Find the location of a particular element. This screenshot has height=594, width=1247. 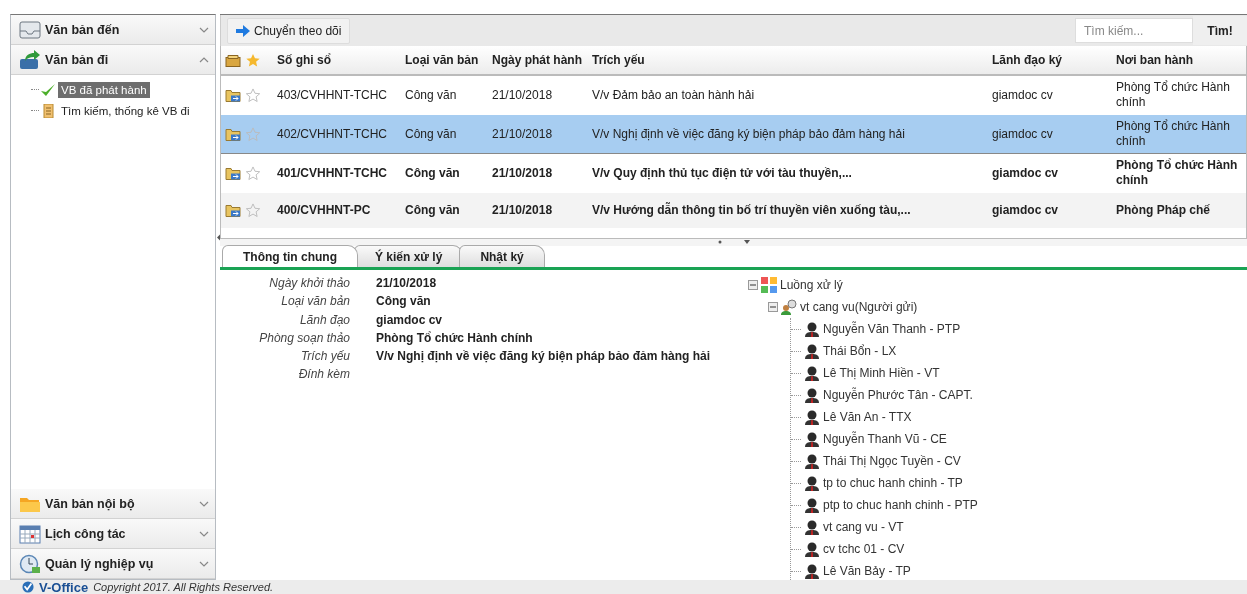

section-title: Quản lý nghiệp vụ is located at coordinates (100, 563).